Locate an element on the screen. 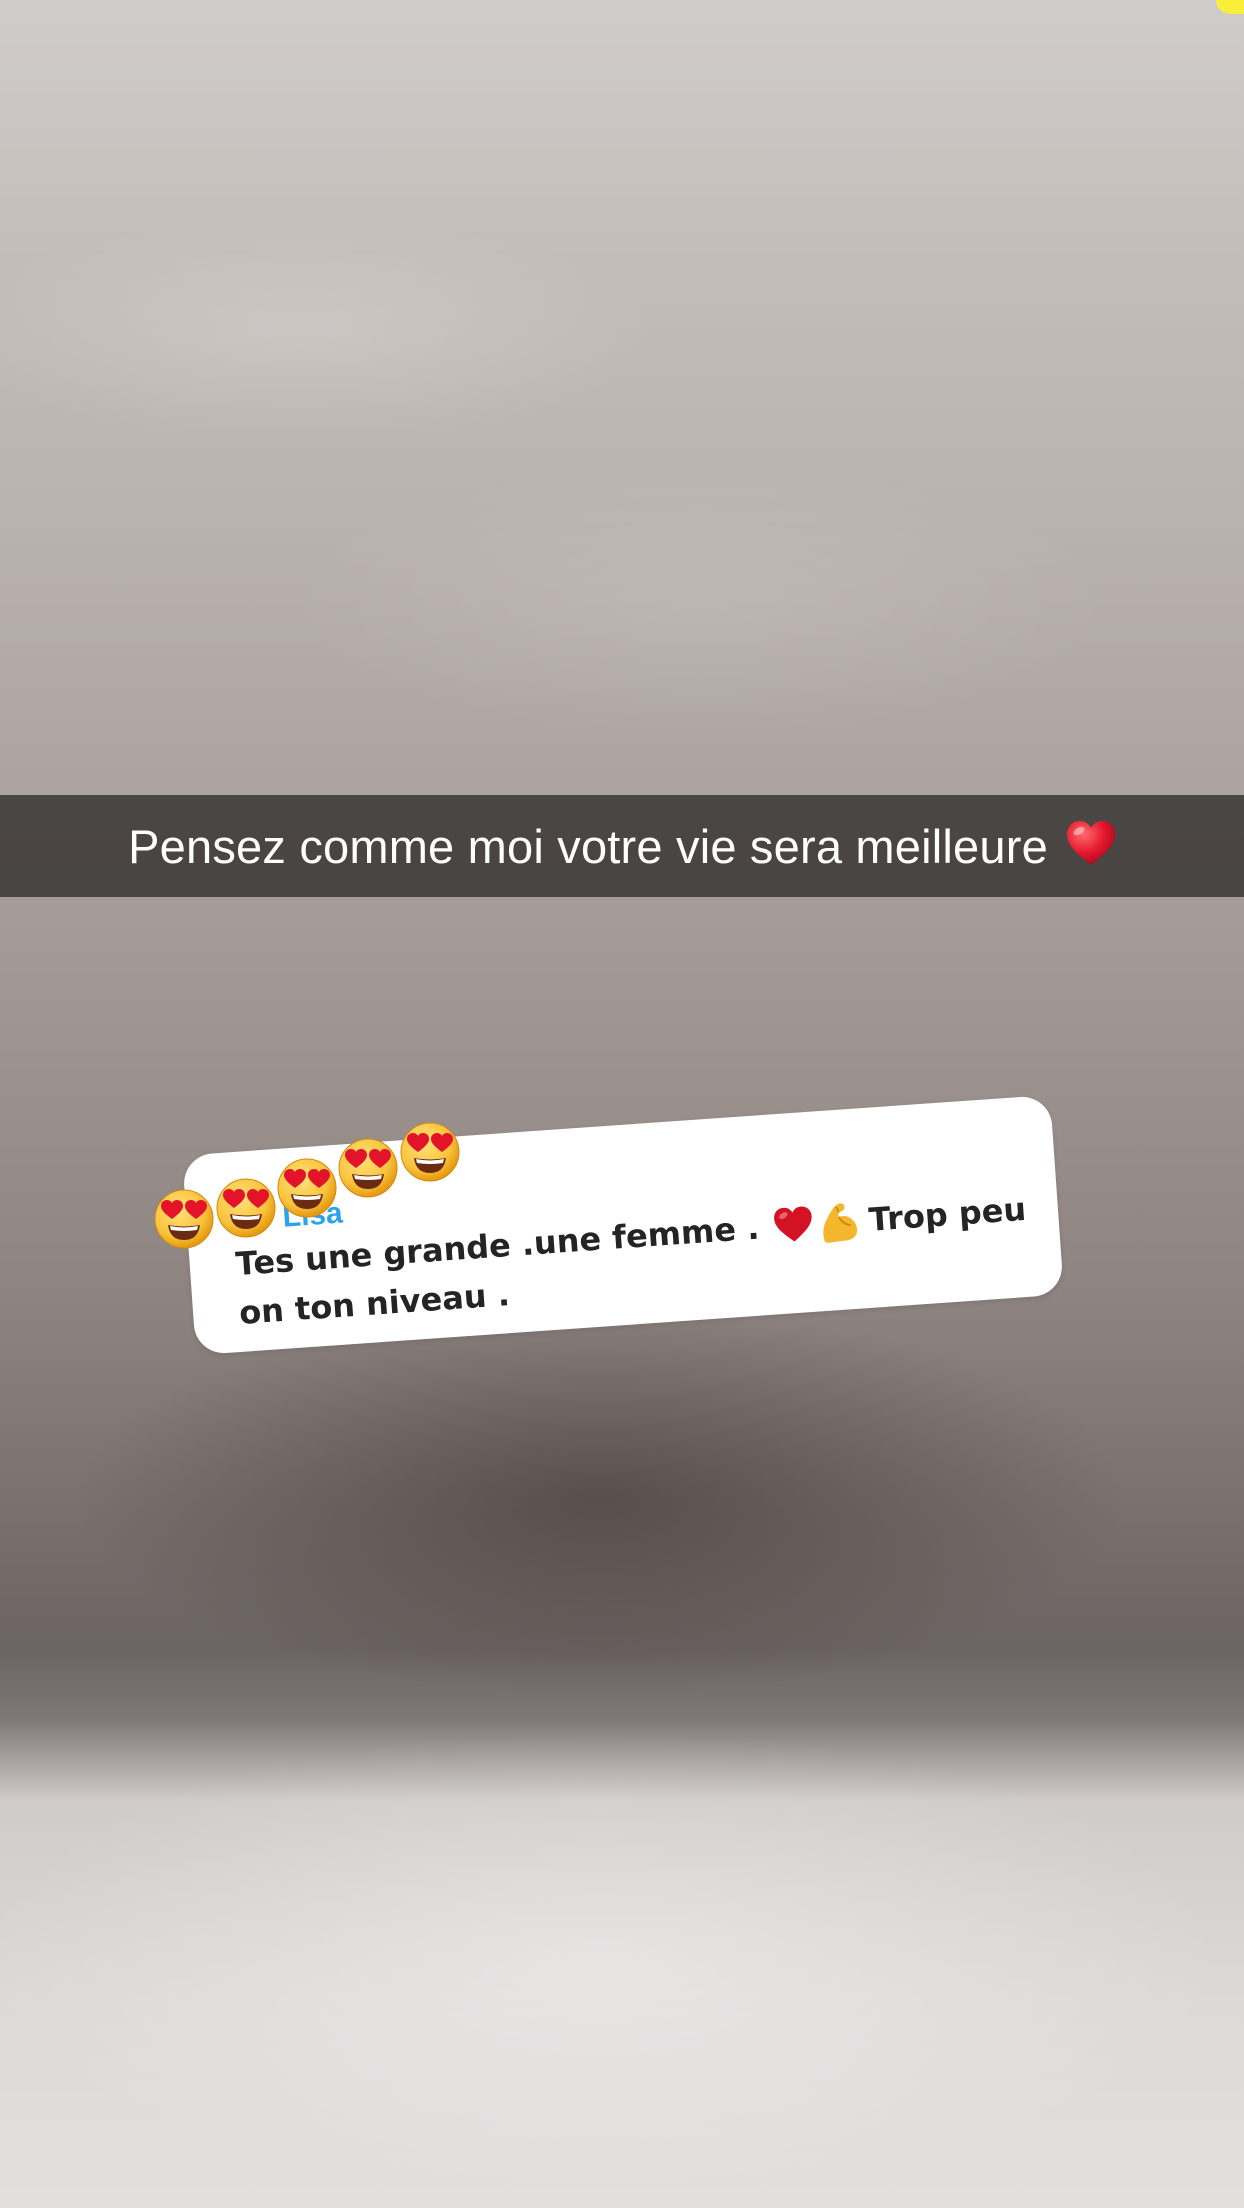  reply-text-part-2: Trop peu is located at coordinates (947, 1214).